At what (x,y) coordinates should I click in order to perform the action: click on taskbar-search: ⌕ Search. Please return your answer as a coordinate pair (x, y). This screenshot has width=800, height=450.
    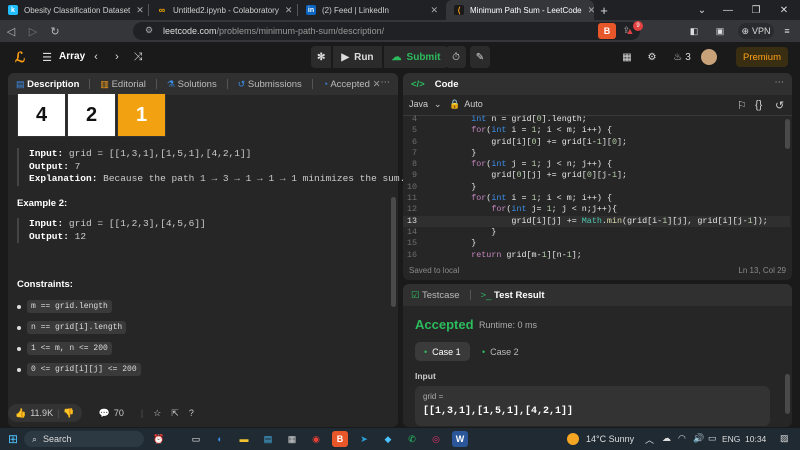
    Looking at the image, I should click on (84, 439).